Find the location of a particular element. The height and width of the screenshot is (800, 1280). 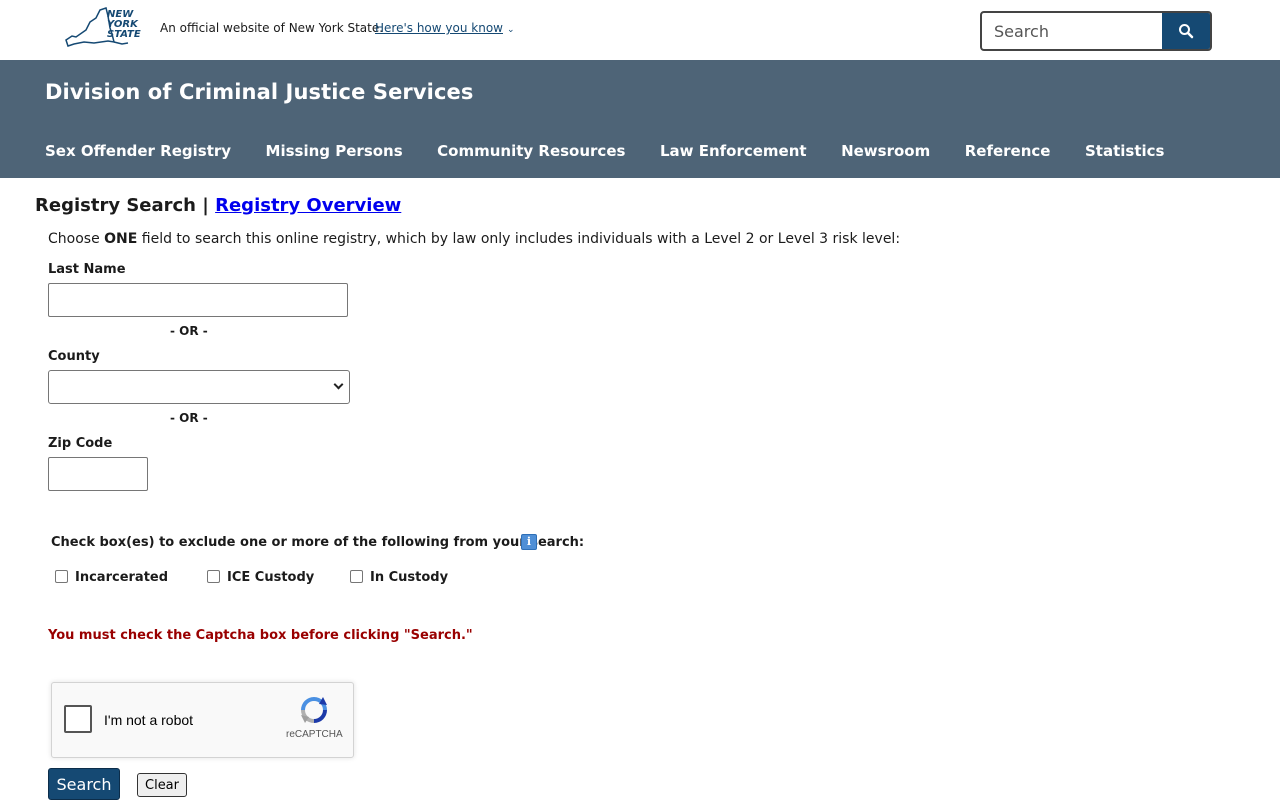

clear-button: Clear is located at coordinates (162, 785).